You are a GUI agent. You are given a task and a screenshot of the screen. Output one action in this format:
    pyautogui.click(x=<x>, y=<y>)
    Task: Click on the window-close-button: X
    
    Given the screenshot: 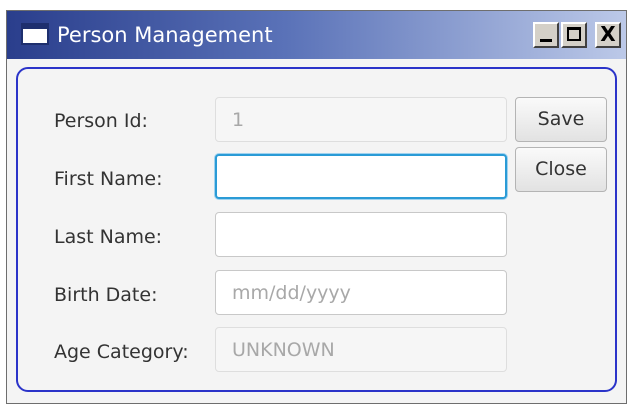 What is the action you would take?
    pyautogui.click(x=608, y=35)
    